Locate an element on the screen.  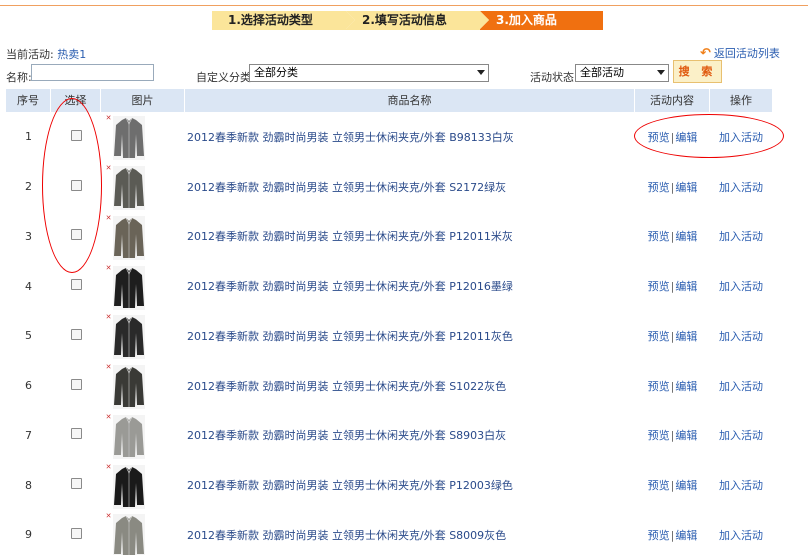
row-product-name: 2012春季新款 劲霸时尚男装 立领男士休闲夹克/外套 S8009灰色 is located at coordinates (410, 535).